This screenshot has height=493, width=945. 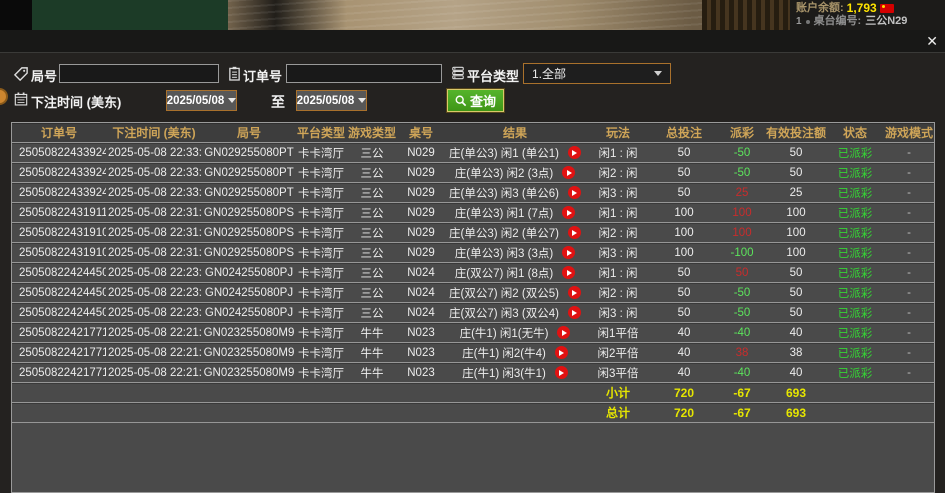 What do you see at coordinates (154, 133) in the screenshot?
I see `header-bet-time: 下注时间 (美东)` at bounding box center [154, 133].